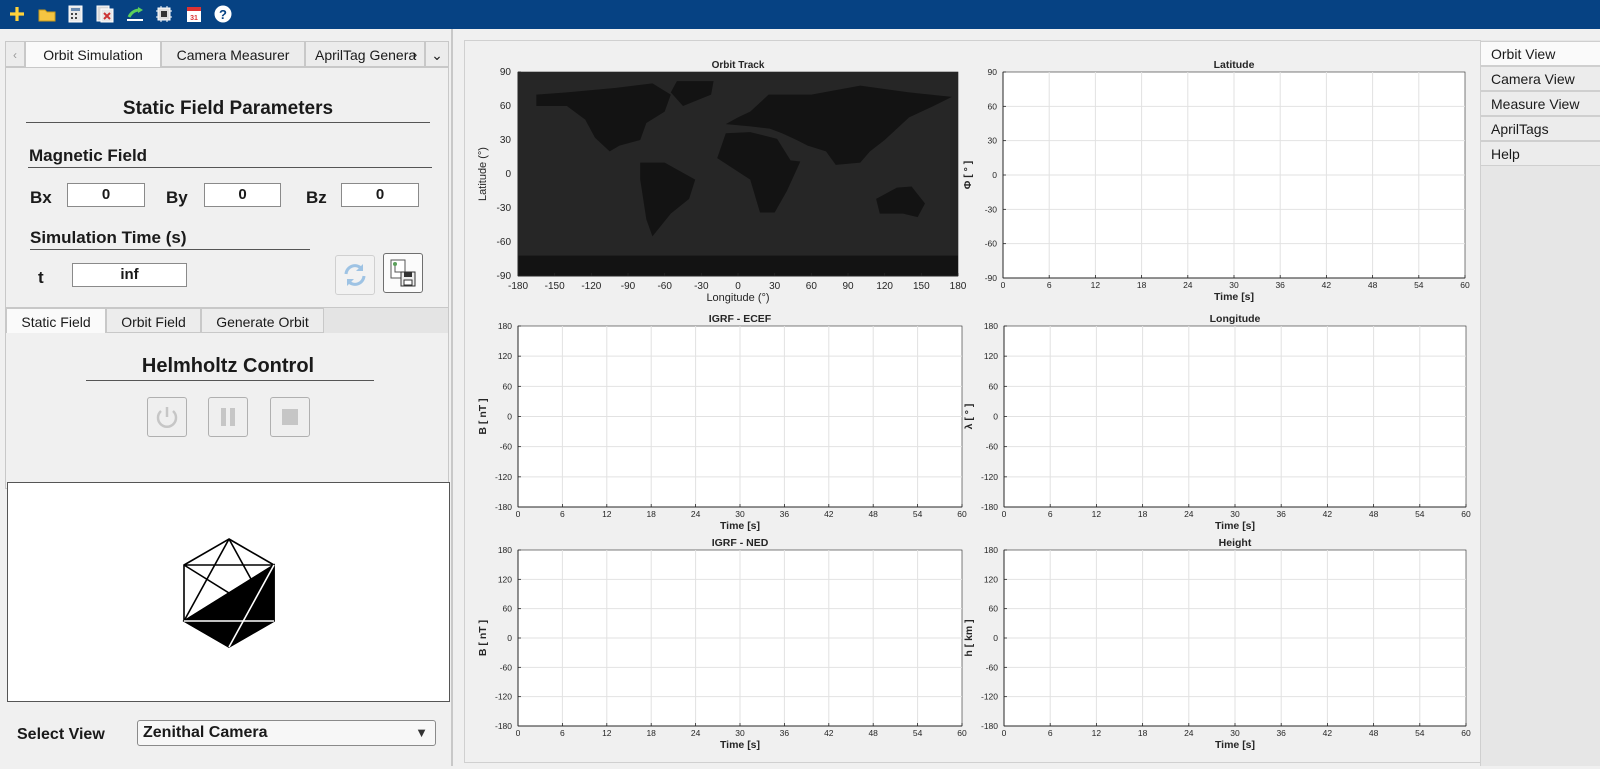 The image size is (1600, 769). I want to click on tab-scroll-left-icon: ‹, so click(15, 54).